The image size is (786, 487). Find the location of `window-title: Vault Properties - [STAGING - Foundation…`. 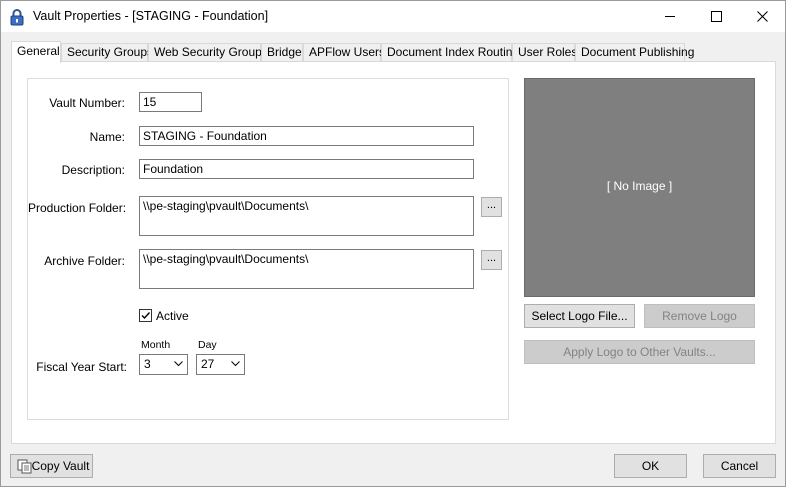

window-title: Vault Properties - [STAGING - Foundation… is located at coordinates (151, 16).